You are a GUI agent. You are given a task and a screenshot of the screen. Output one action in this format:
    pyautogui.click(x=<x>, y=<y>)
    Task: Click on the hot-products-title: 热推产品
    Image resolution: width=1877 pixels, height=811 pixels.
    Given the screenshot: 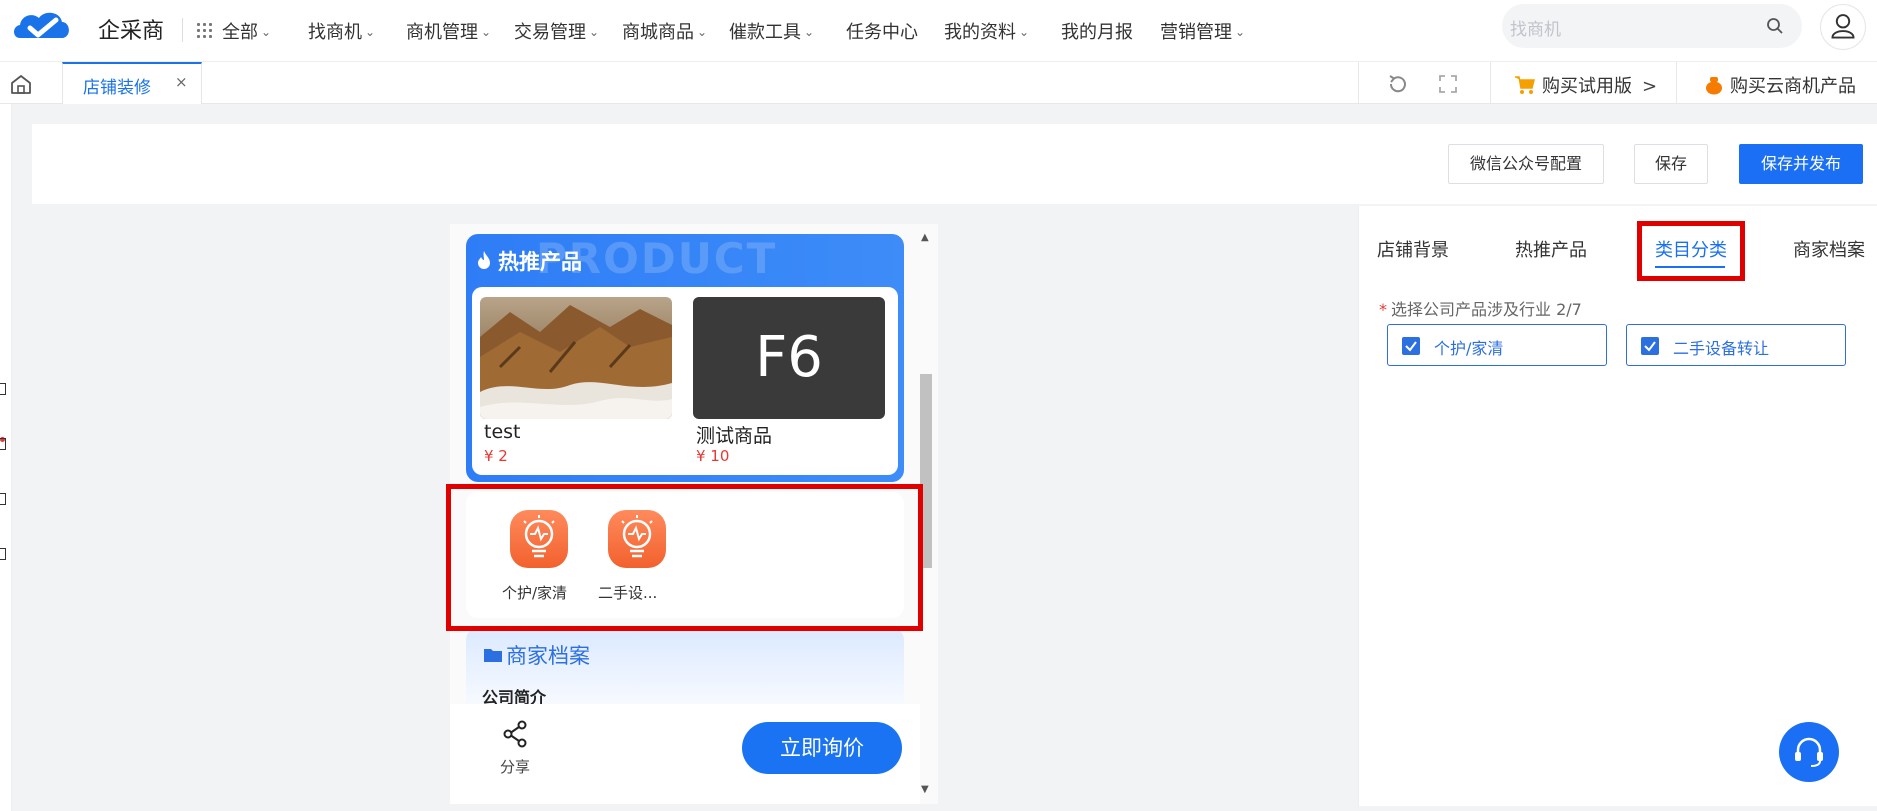 What is the action you would take?
    pyautogui.click(x=540, y=262)
    